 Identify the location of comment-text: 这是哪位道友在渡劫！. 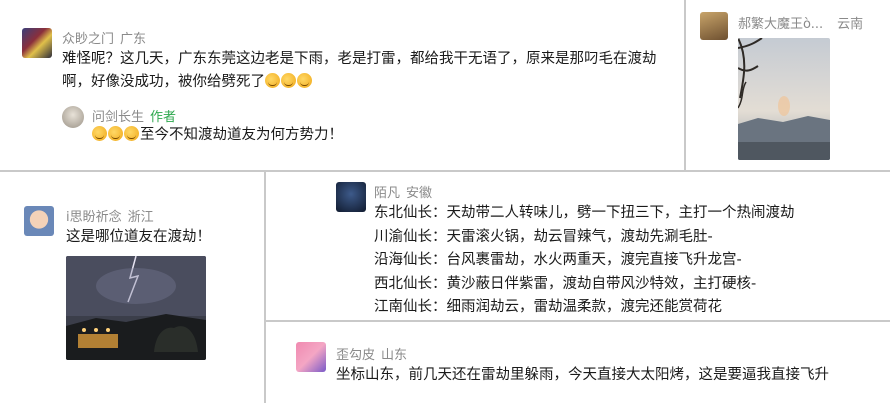
(138, 237).